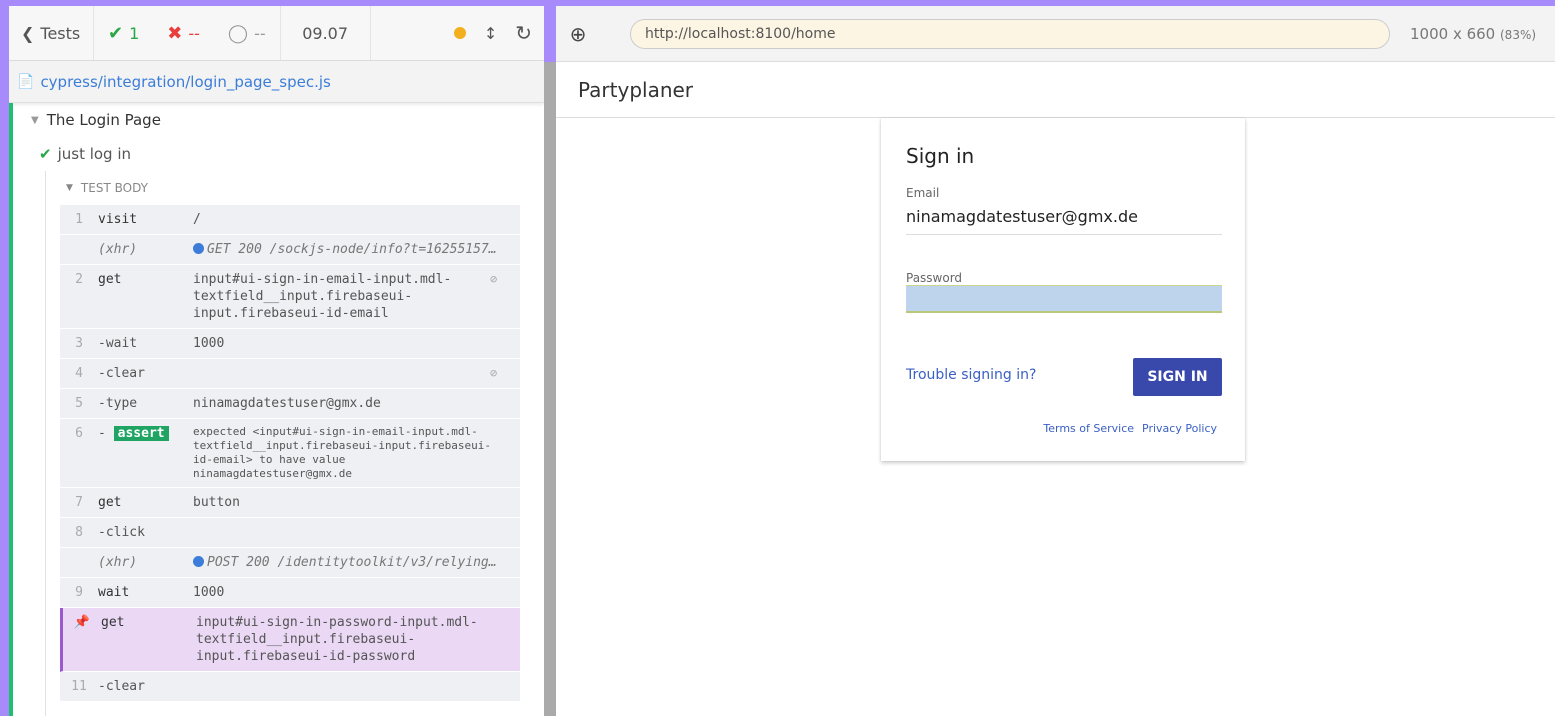 The width and height of the screenshot is (1555, 716). Describe the element at coordinates (971, 375) in the screenshot. I see `trouble-signing-in-link: Trouble signing in?` at that location.